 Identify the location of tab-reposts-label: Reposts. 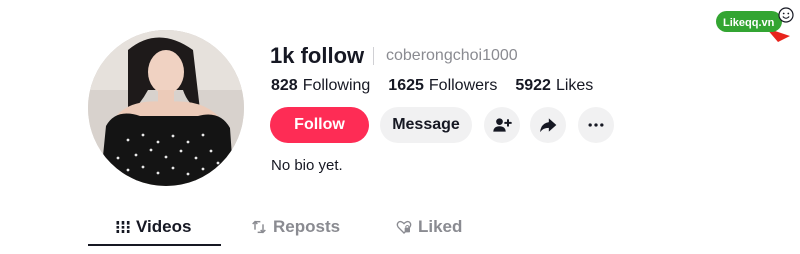
(307, 226).